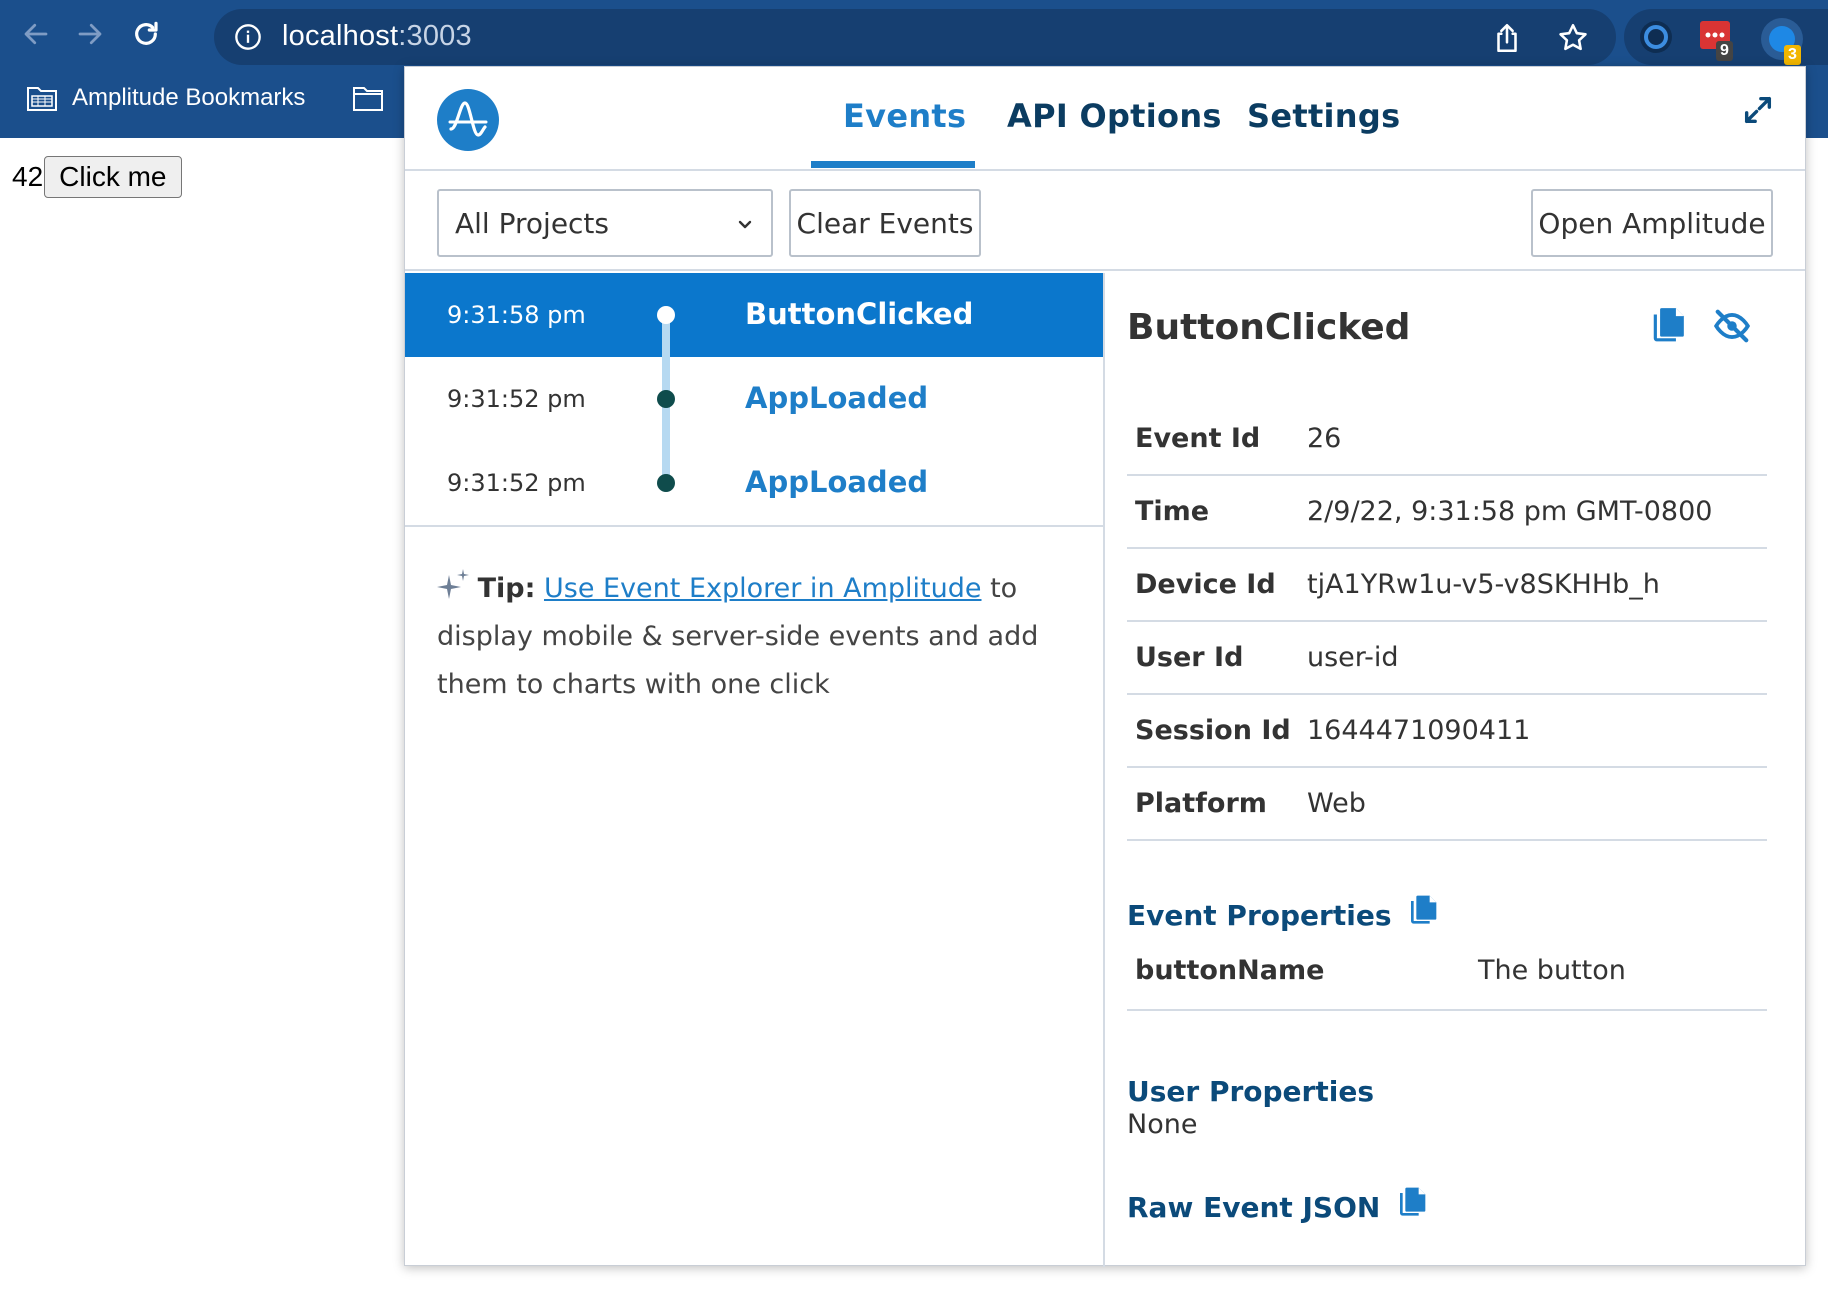 The width and height of the screenshot is (1828, 1298). I want to click on browser-toolbar: localhost:3003 9 3, so click(914, 34).